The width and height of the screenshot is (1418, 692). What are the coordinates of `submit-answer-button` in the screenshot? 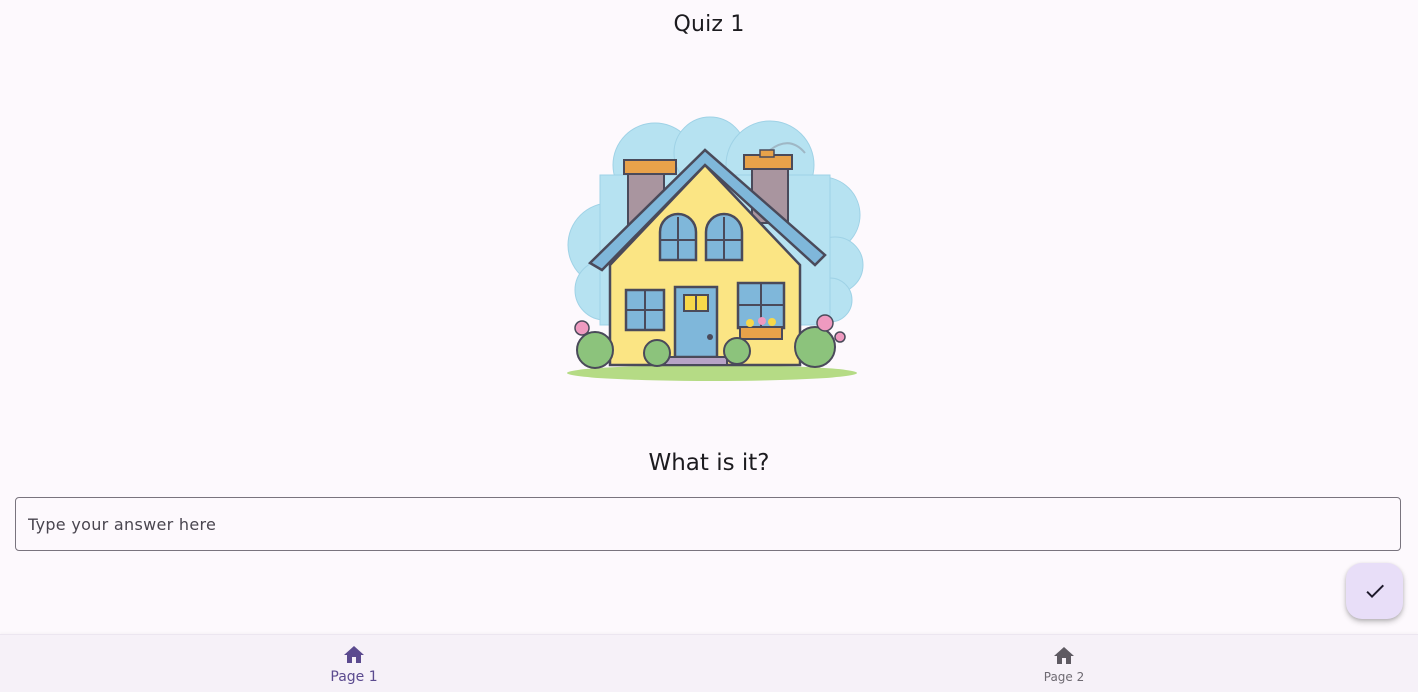 It's located at (1374, 591).